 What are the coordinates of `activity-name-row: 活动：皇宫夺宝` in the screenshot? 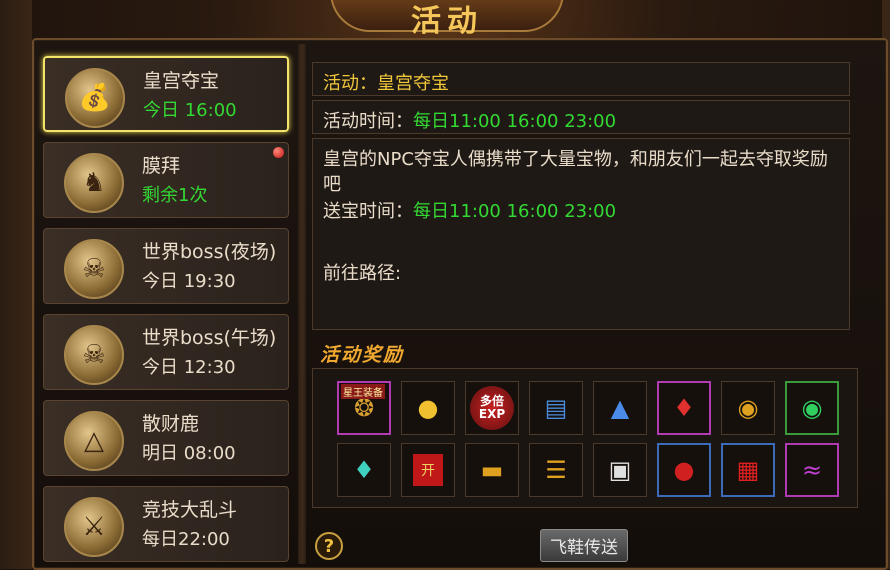 It's located at (581, 79).